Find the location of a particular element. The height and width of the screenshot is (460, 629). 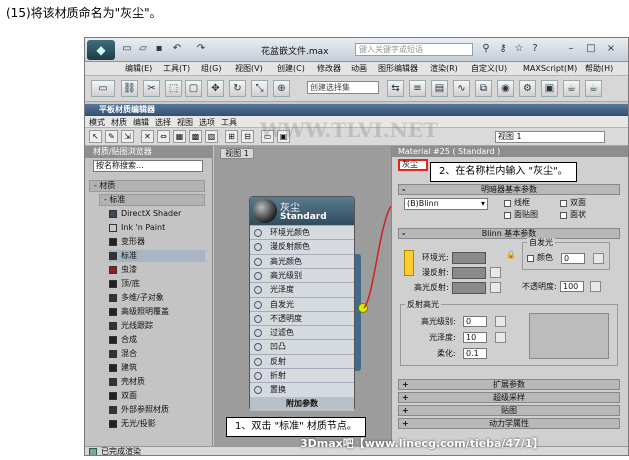

material-type-item: 建筑 is located at coordinates (157, 368).